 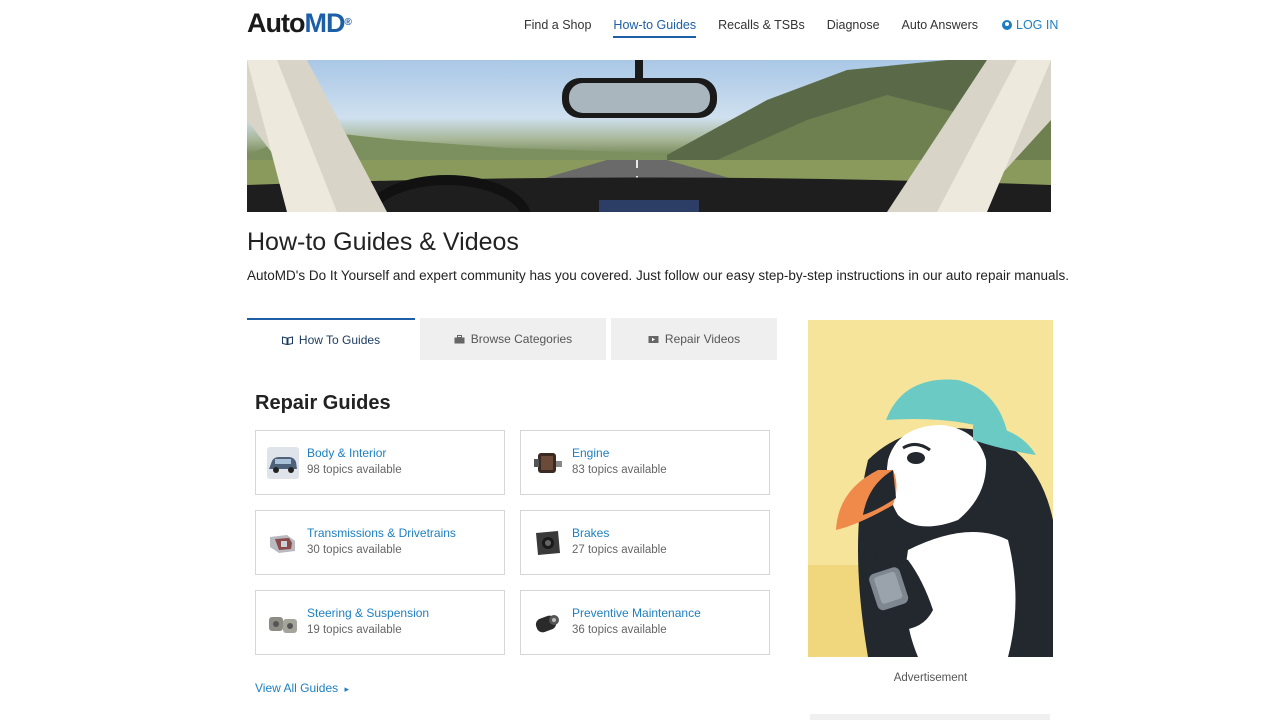 What do you see at coordinates (283, 543) in the screenshot?
I see `transmission-icon` at bounding box center [283, 543].